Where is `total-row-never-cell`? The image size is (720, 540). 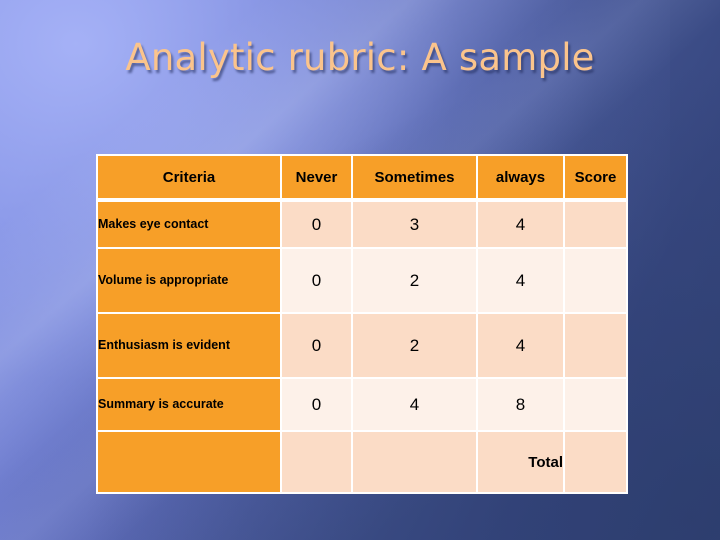 total-row-never-cell is located at coordinates (317, 463).